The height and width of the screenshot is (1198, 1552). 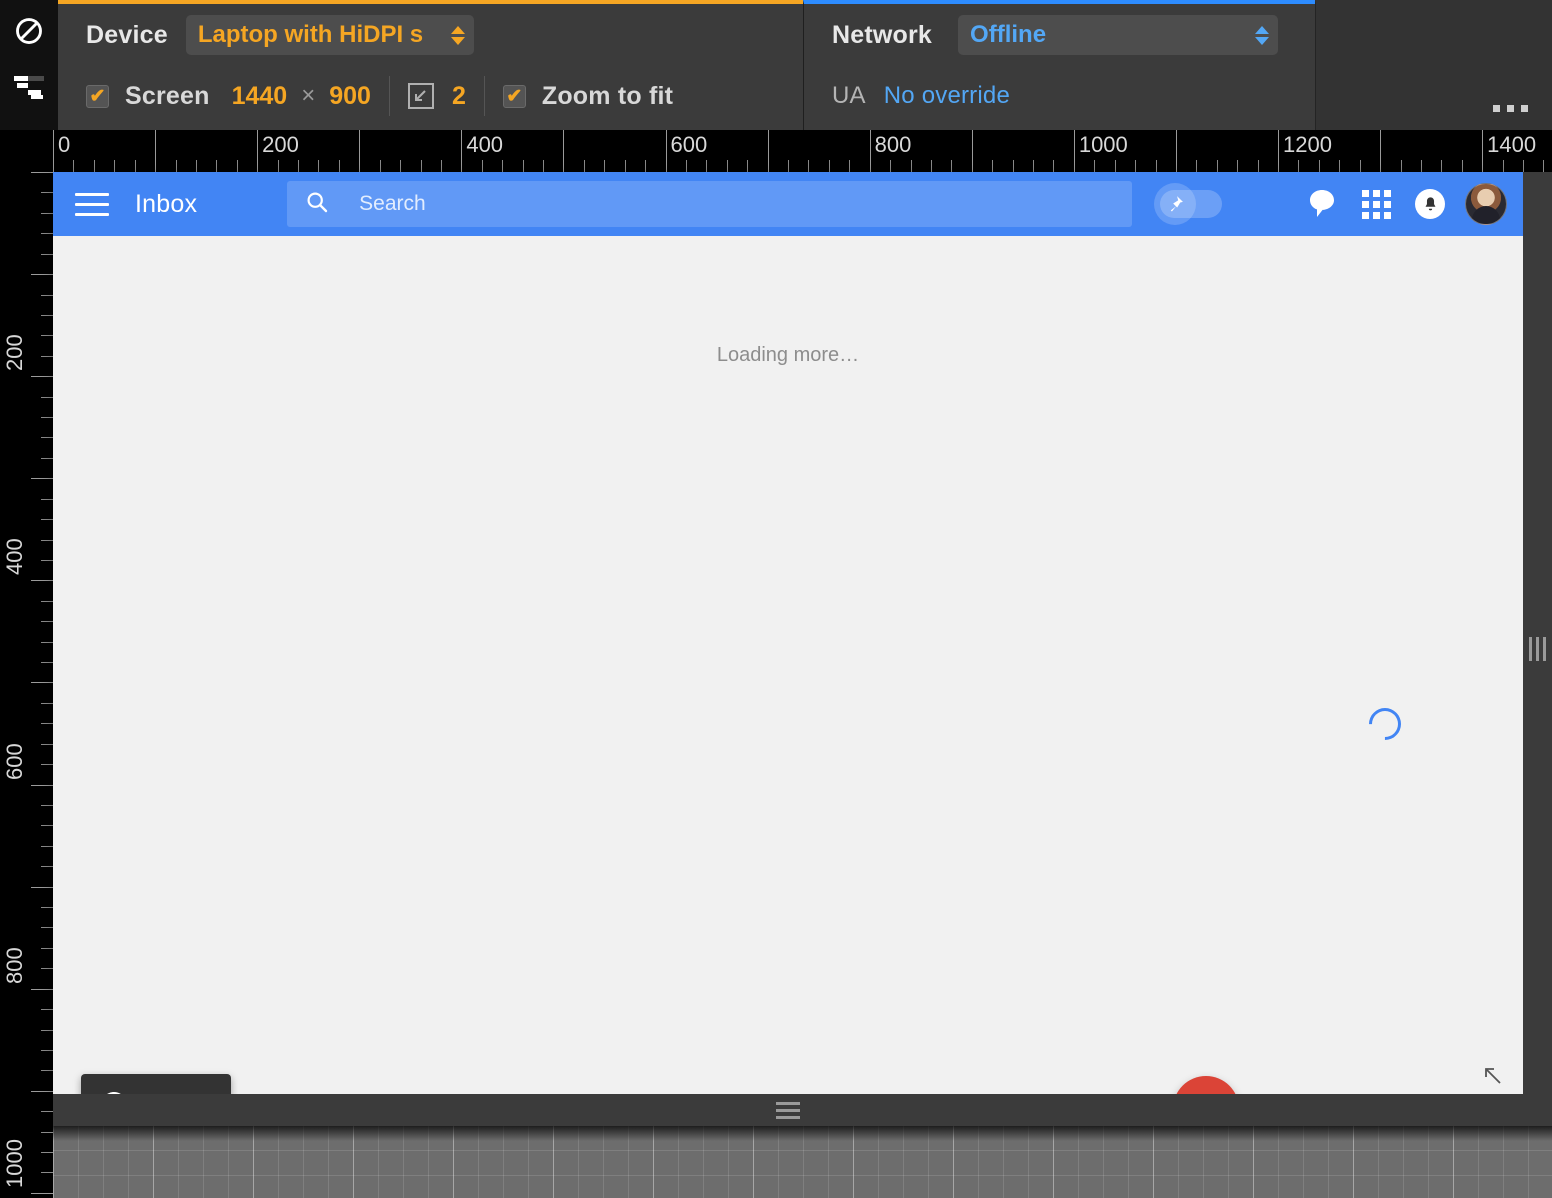 I want to click on page-title: Inbox, so click(x=166, y=203).